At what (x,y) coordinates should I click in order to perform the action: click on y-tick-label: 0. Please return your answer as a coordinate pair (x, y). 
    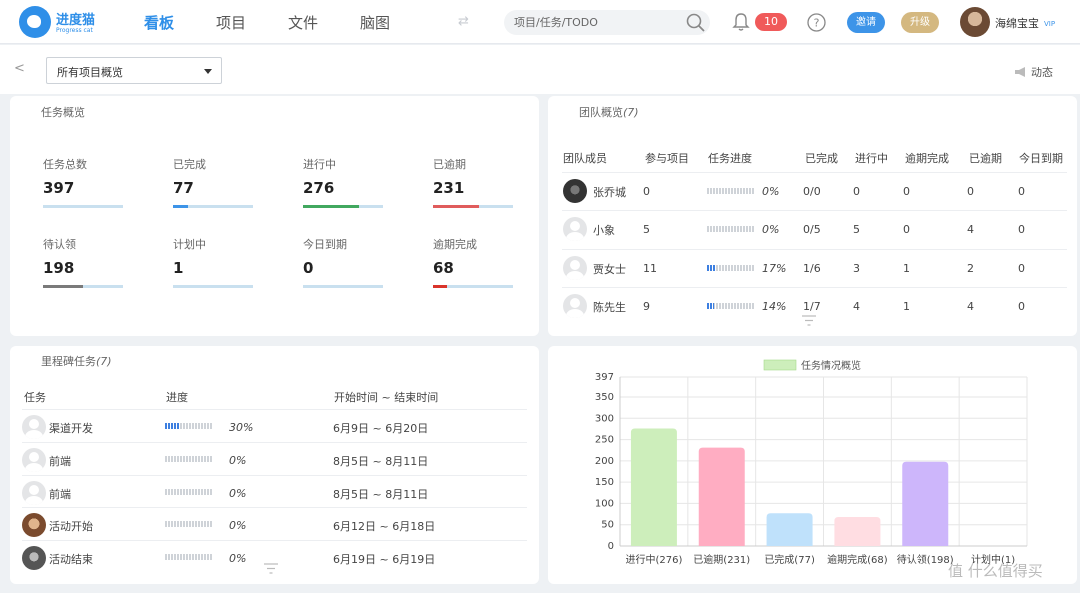
    Looking at the image, I should click on (611, 546).